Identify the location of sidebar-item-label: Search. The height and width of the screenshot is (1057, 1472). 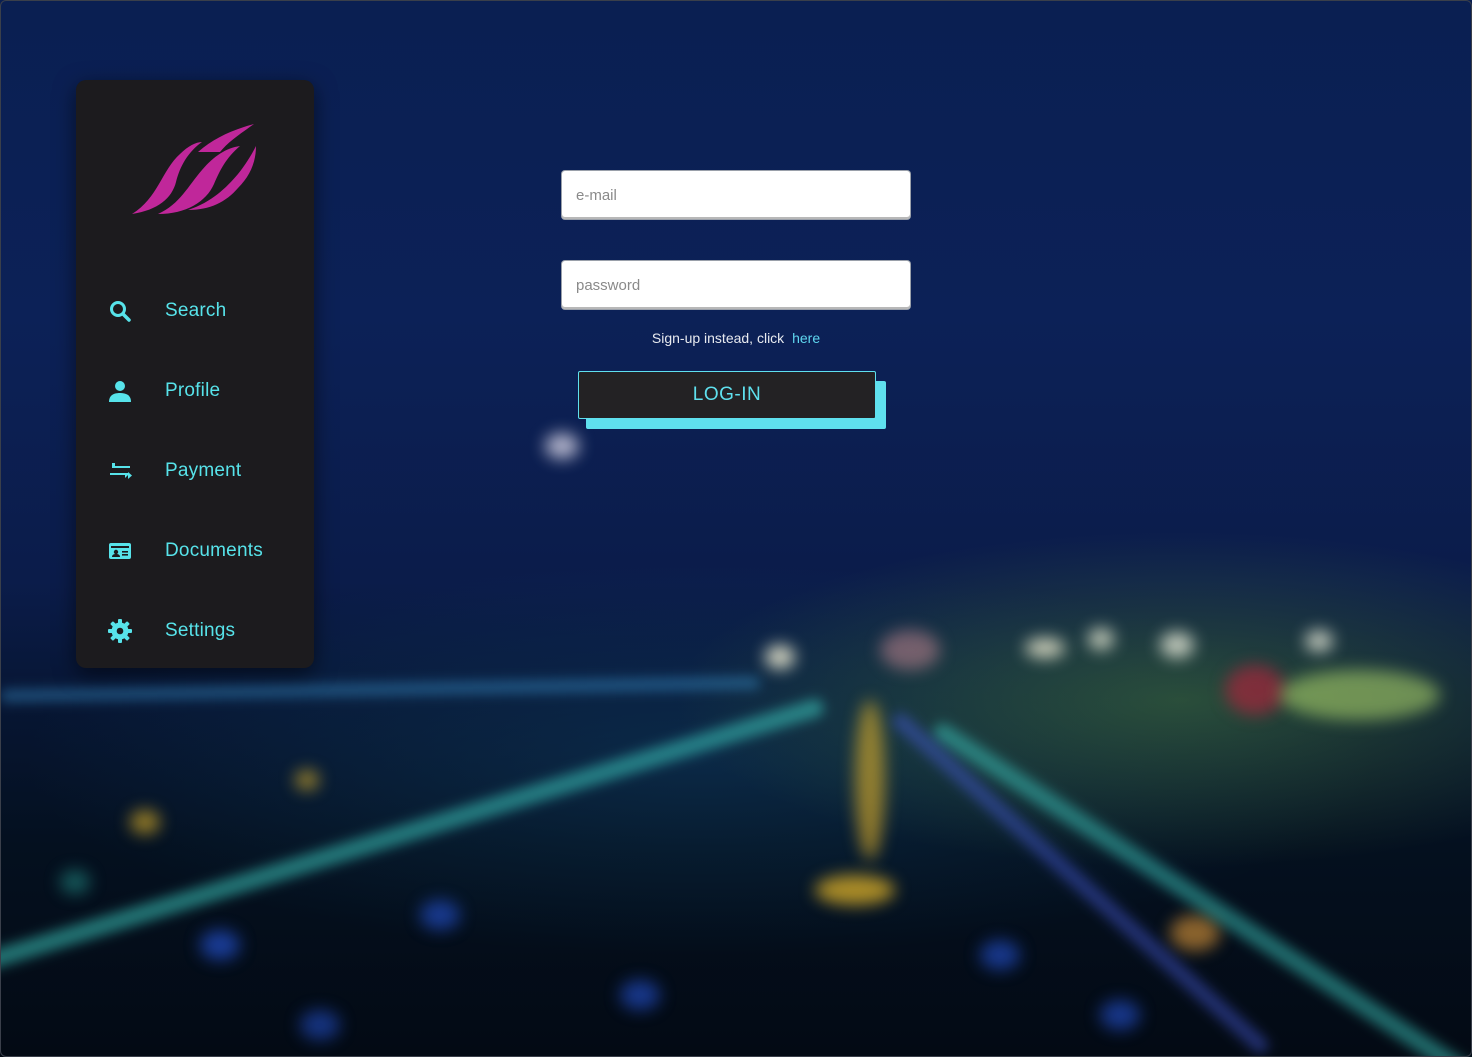
(196, 310).